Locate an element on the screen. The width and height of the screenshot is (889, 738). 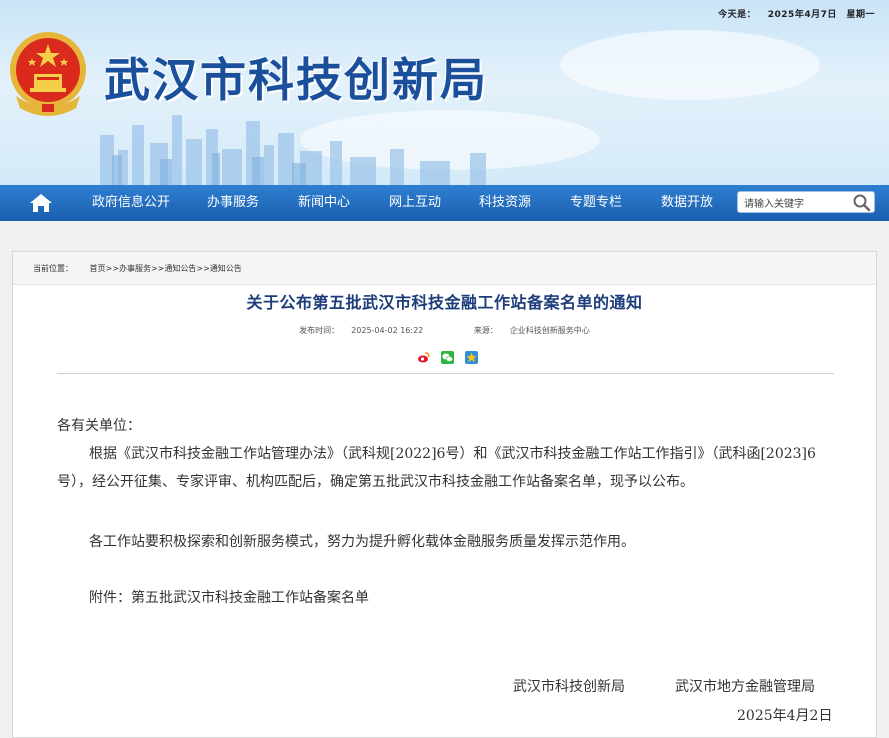
date-label: 今天是： is located at coordinates (737, 15).